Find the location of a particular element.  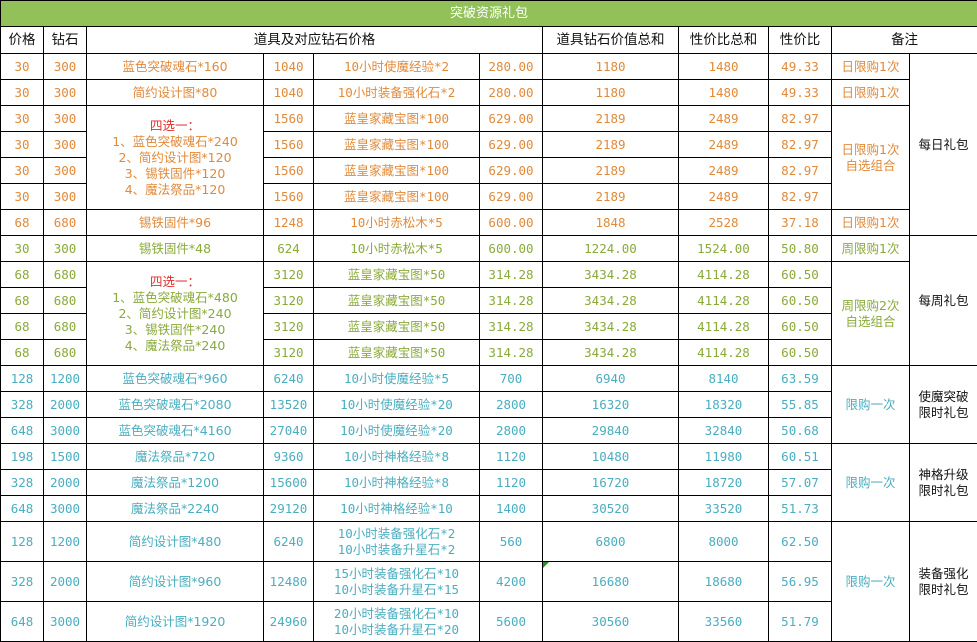

cell-v1: 1248 is located at coordinates (289, 223).